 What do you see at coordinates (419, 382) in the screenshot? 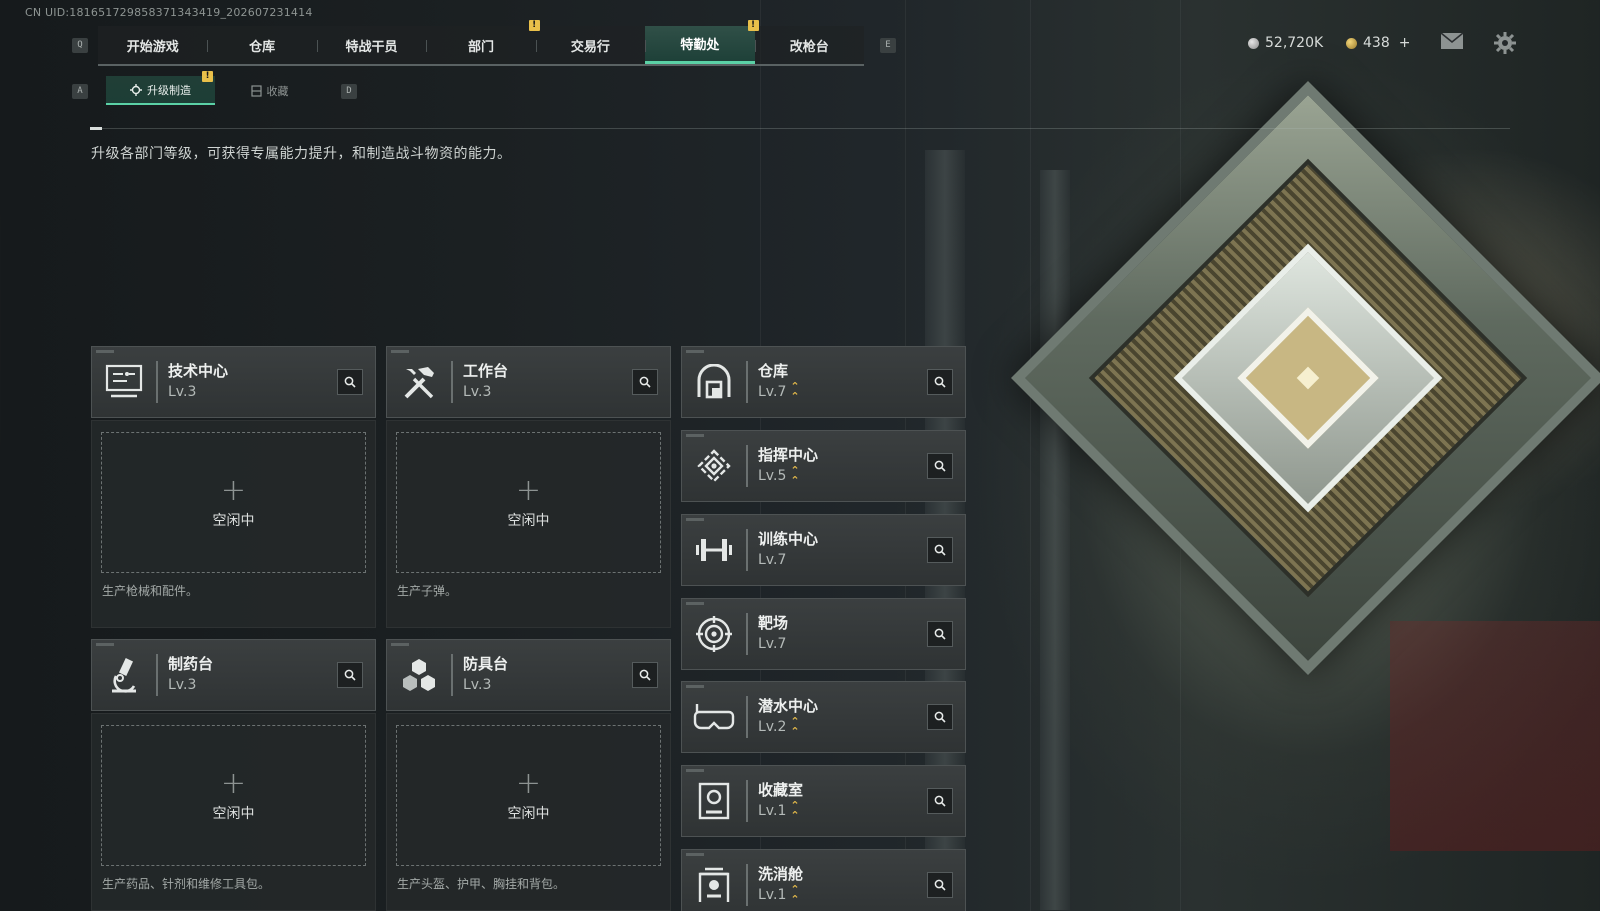
I see `tools-icon` at bounding box center [419, 382].